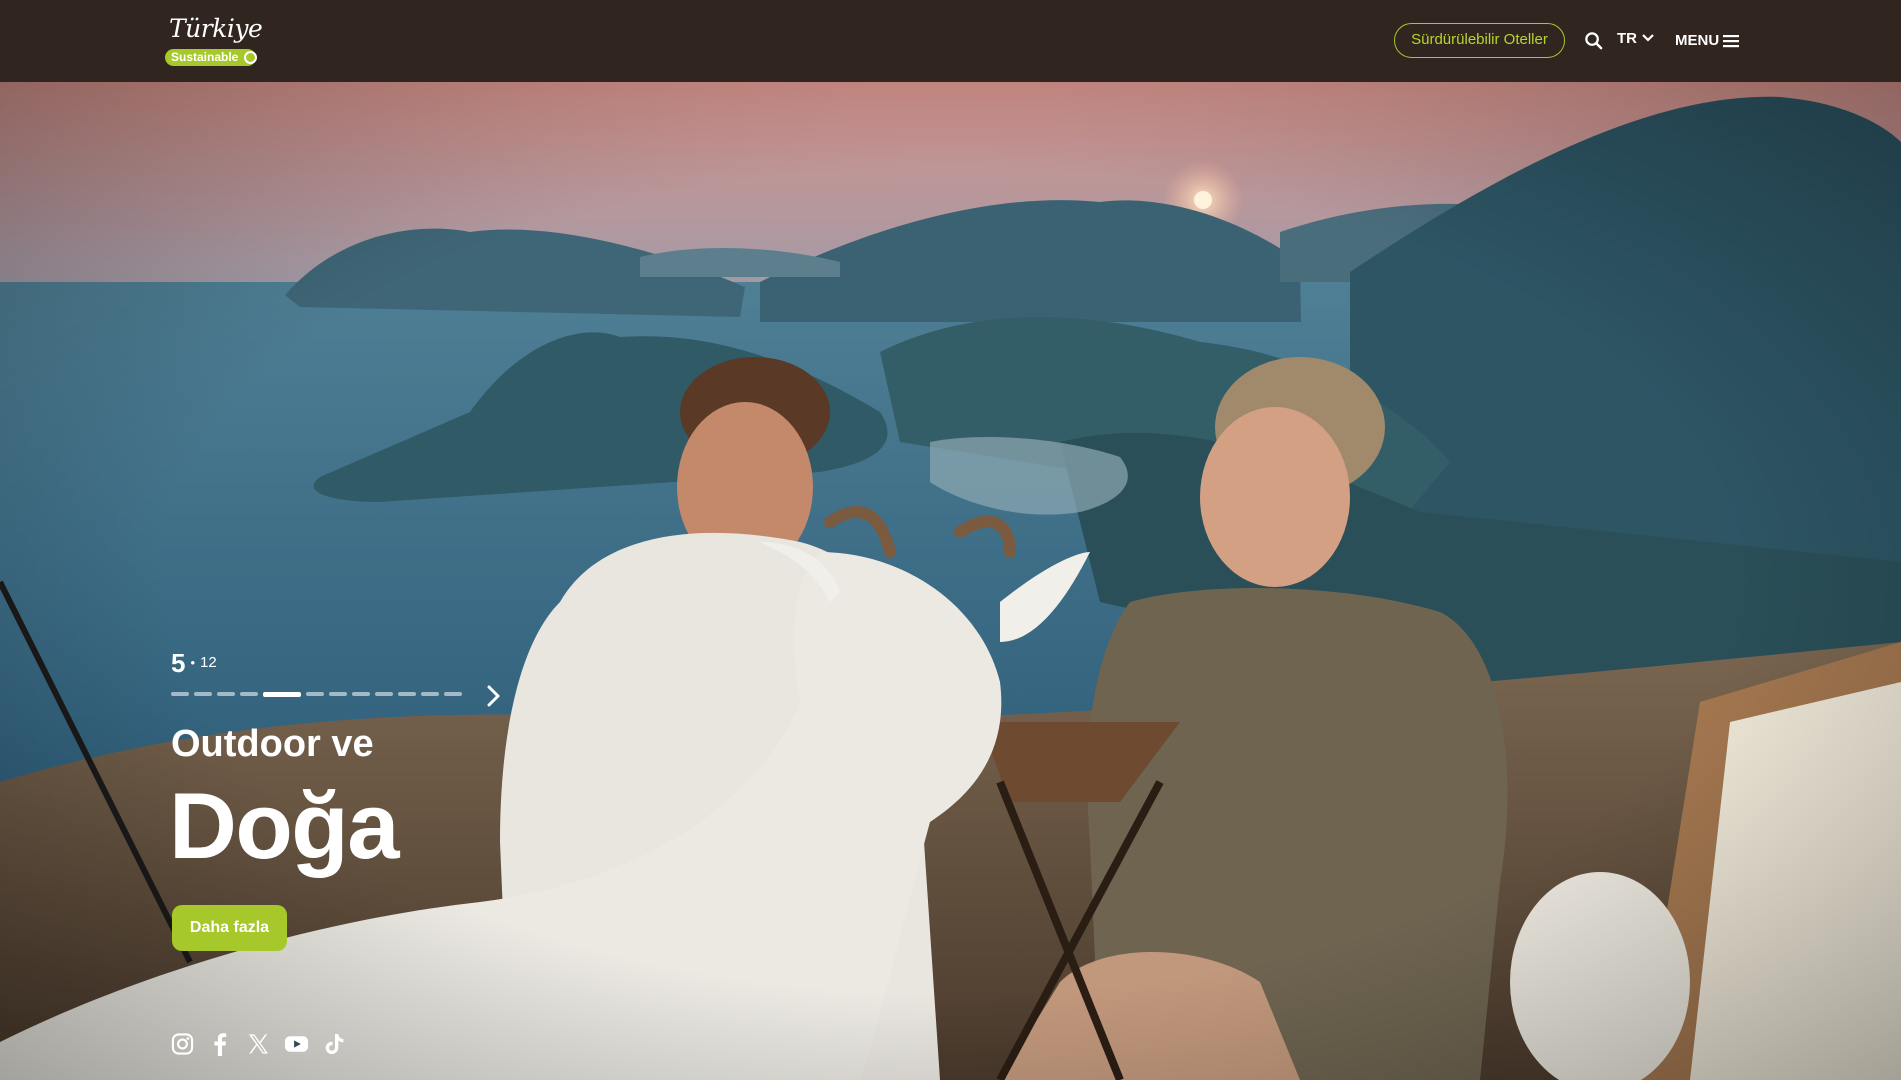 The height and width of the screenshot is (1080, 1901). I want to click on slide-counter: 5 • 12, so click(194, 663).